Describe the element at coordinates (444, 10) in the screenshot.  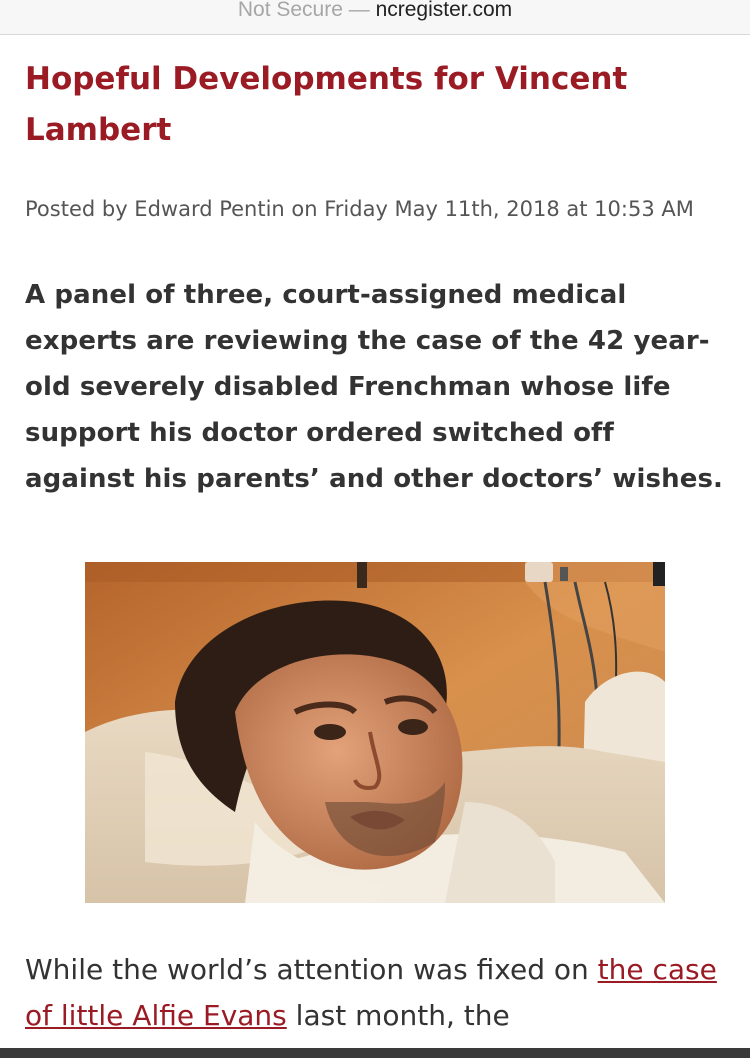
I see `address-domain: ncregister.com` at that location.